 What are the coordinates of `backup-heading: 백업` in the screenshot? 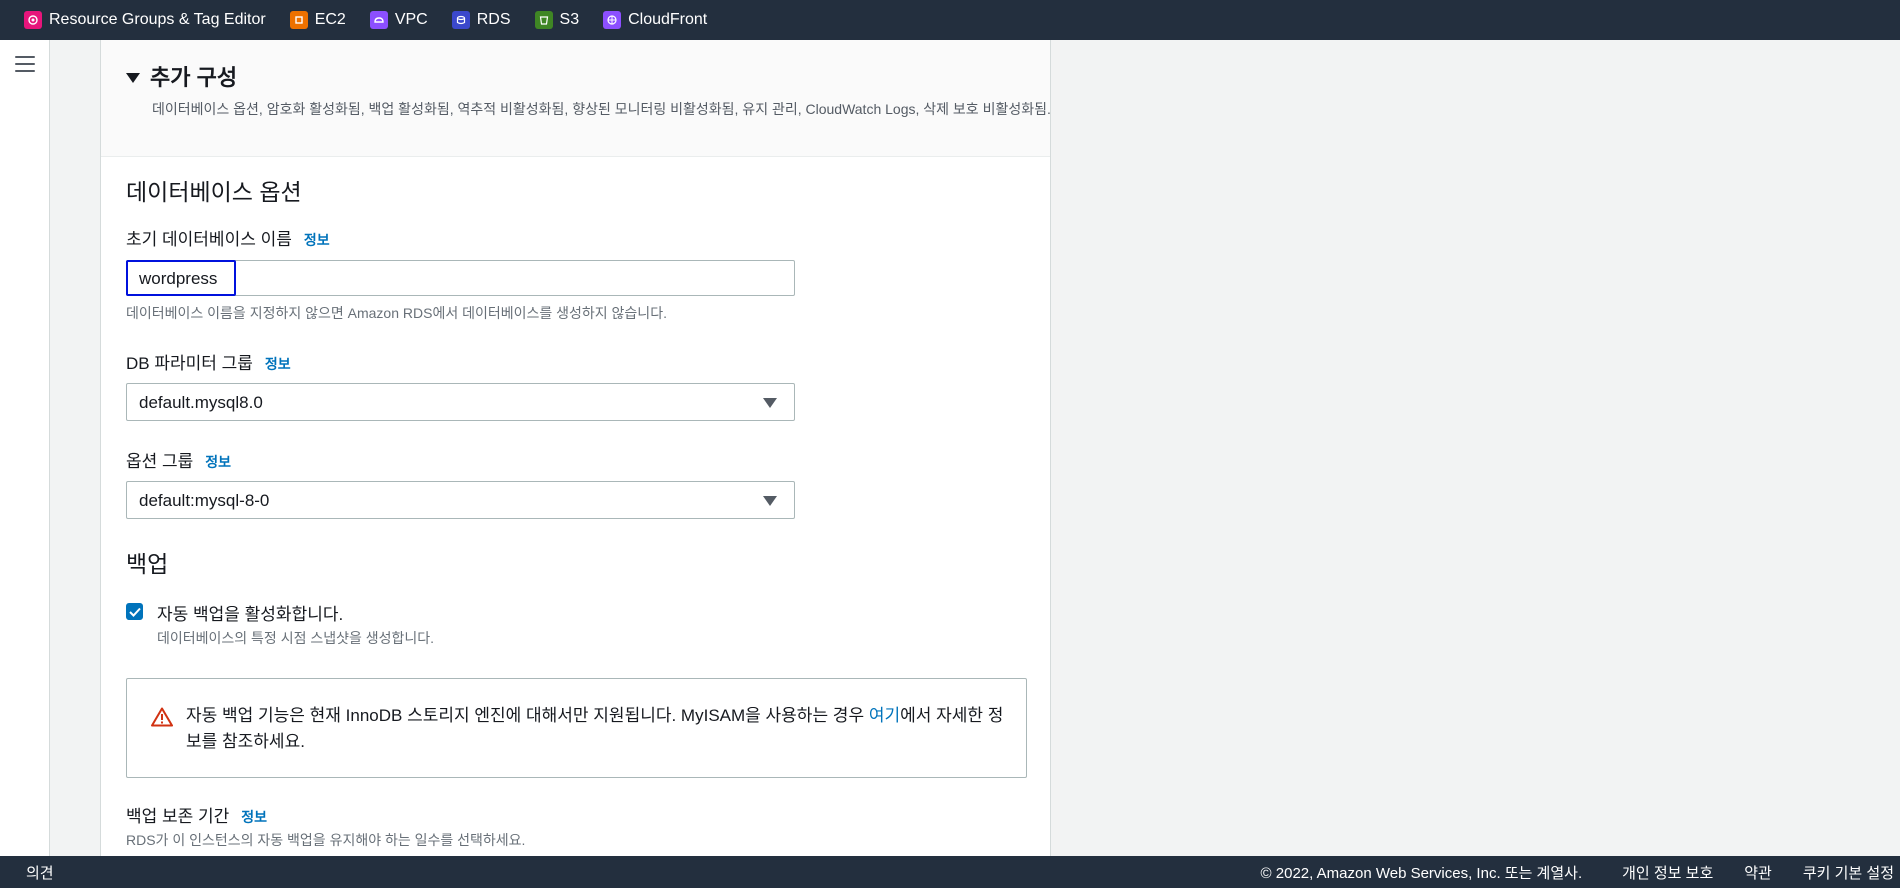 It's located at (147, 564).